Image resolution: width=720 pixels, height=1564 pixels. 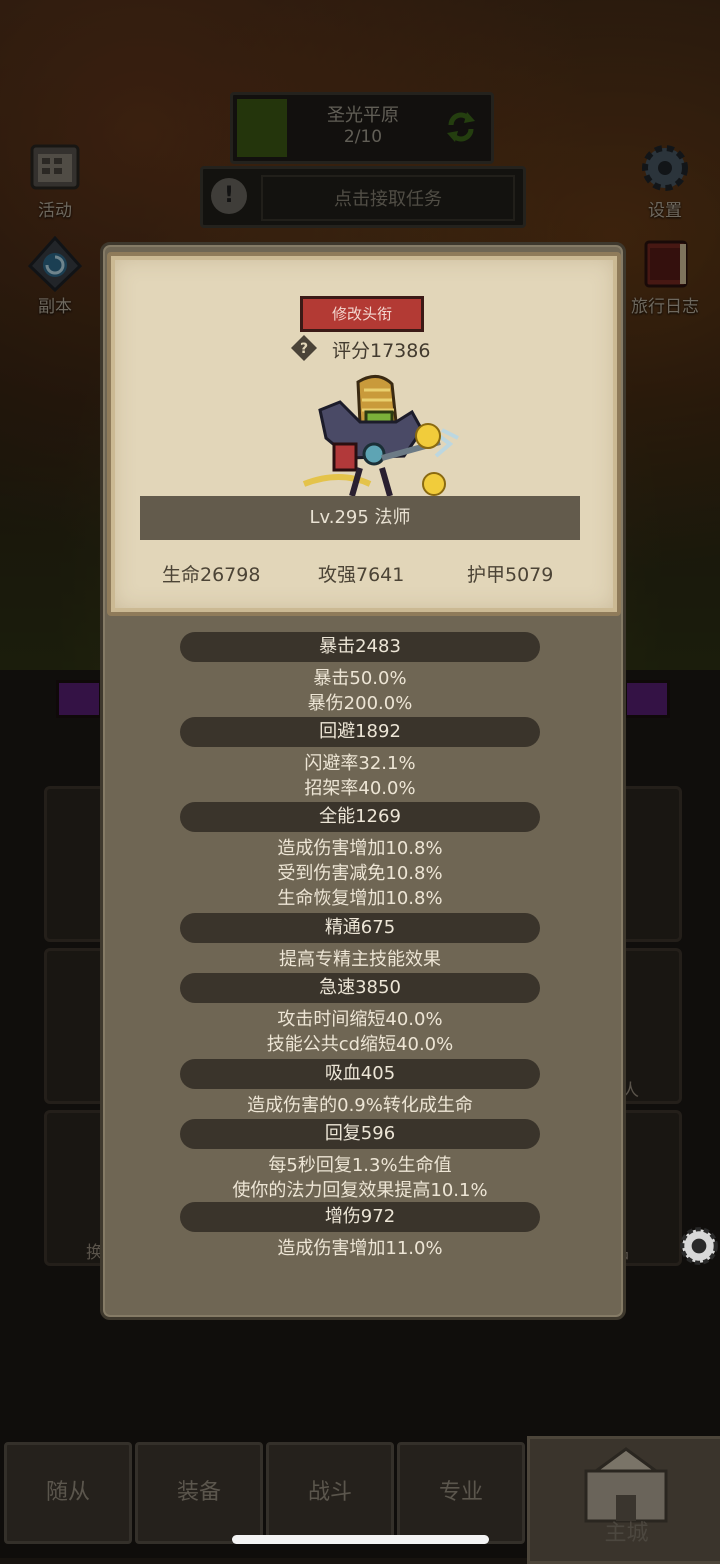 What do you see at coordinates (360, 1044) in the screenshot?
I see `stat-detail: 技能公共cd缩短40.0%` at bounding box center [360, 1044].